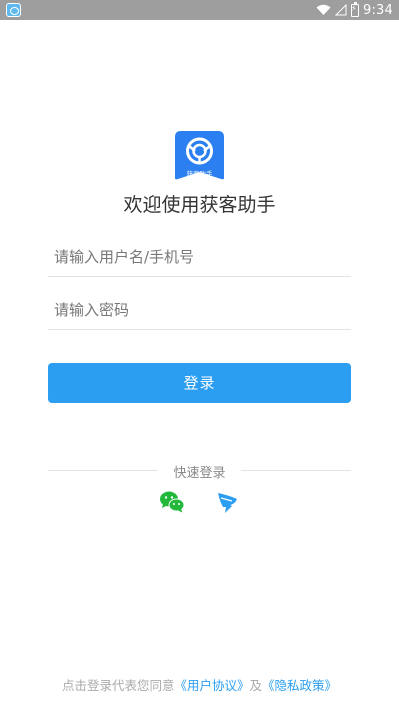 The width and height of the screenshot is (399, 711). I want to click on welcome-title: 欢迎使用获客助手, so click(199, 205).